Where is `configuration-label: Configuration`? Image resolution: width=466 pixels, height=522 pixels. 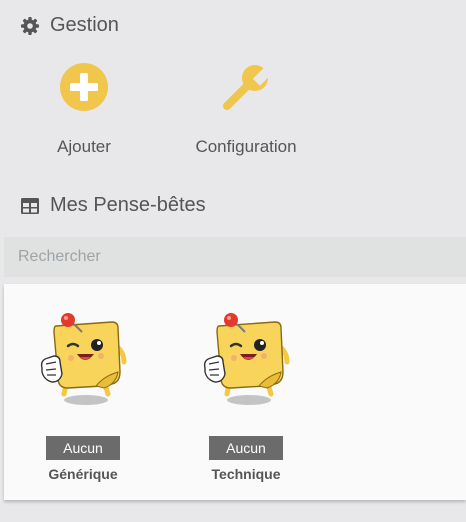 configuration-label: Configuration is located at coordinates (246, 146).